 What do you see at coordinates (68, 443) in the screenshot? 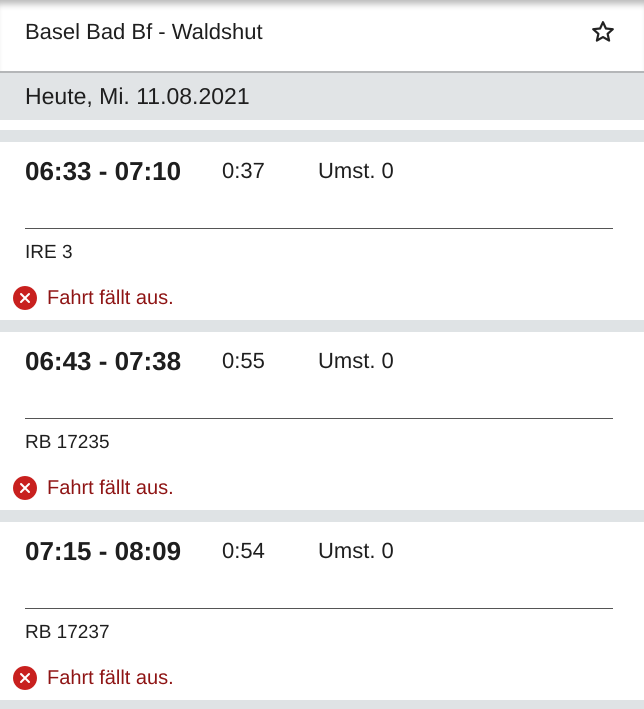
I see `train-name: RB 17235` at bounding box center [68, 443].